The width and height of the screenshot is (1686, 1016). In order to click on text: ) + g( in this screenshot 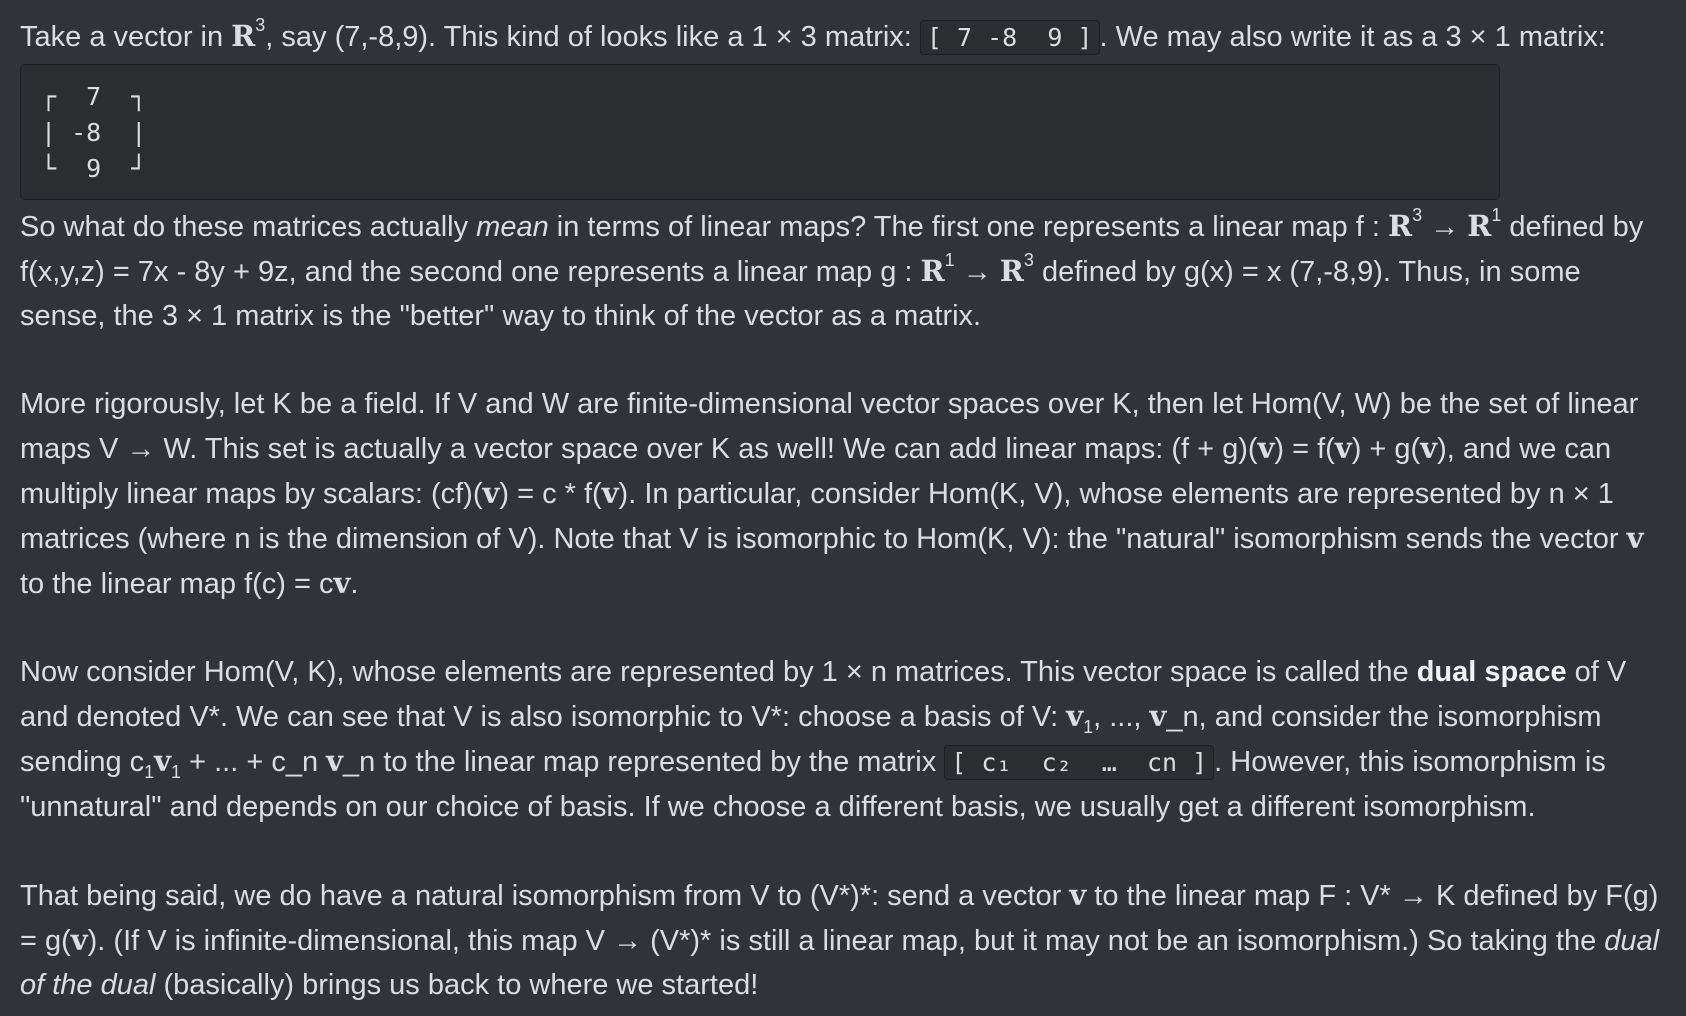, I will do `click(1386, 449)`.